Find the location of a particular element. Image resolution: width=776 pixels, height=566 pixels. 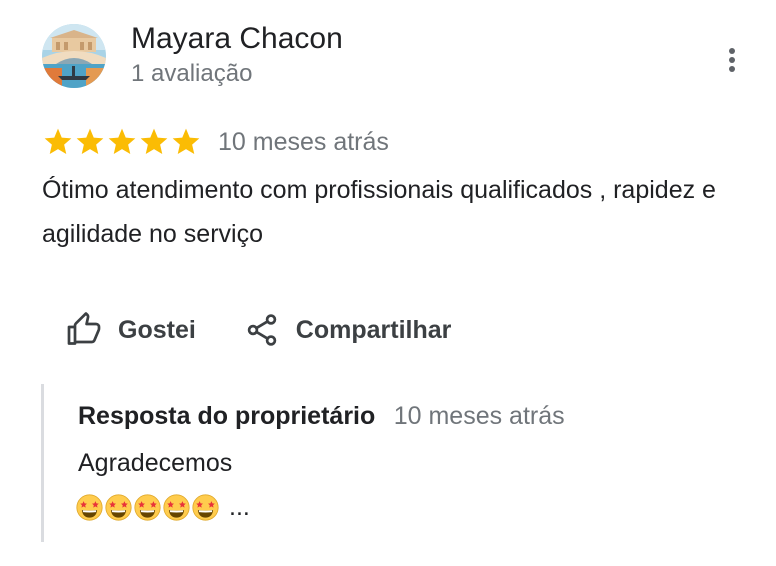

author-avatar is located at coordinates (74, 56).